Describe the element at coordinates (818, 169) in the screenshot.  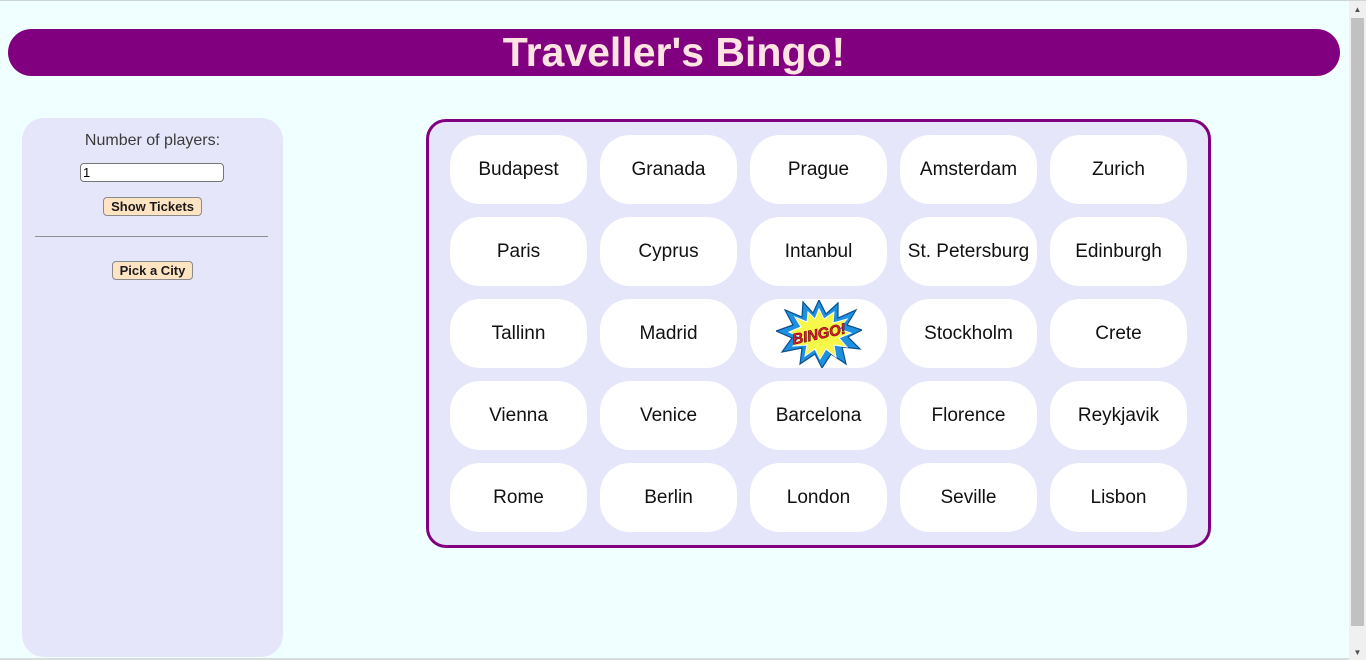
I see `city-cell-prague: Prague` at that location.